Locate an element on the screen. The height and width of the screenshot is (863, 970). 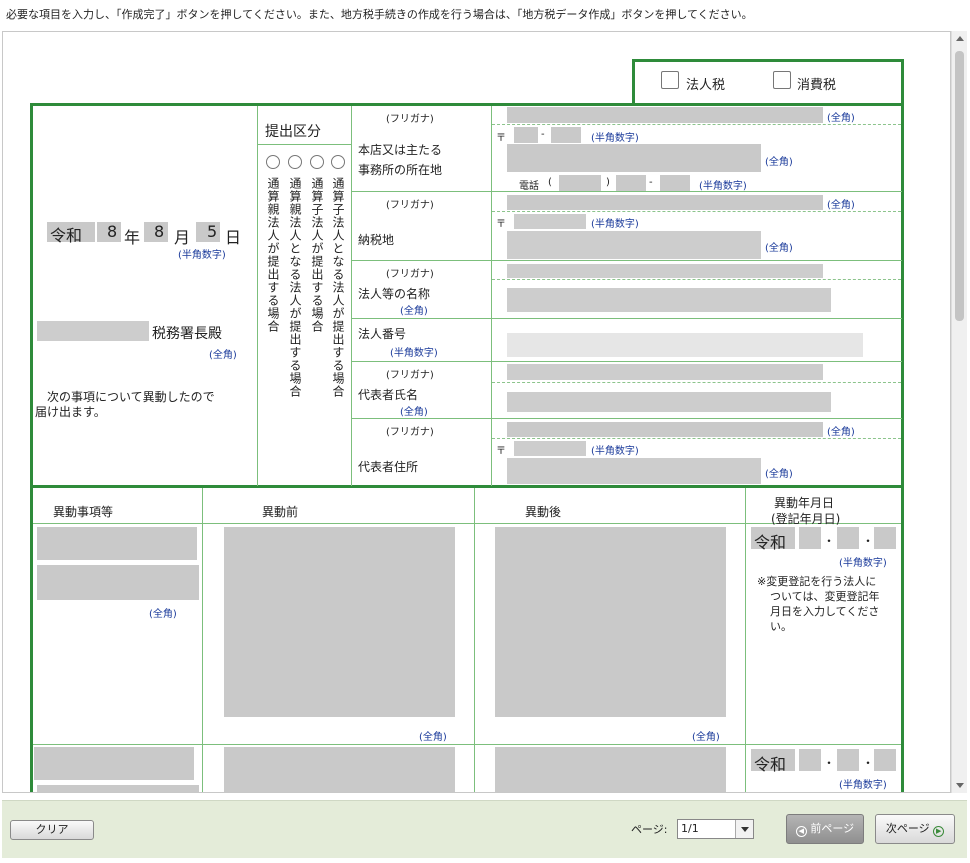
submission-option-2: 通算親法人となる法人が提出する場合 is located at coordinates (295, 287).